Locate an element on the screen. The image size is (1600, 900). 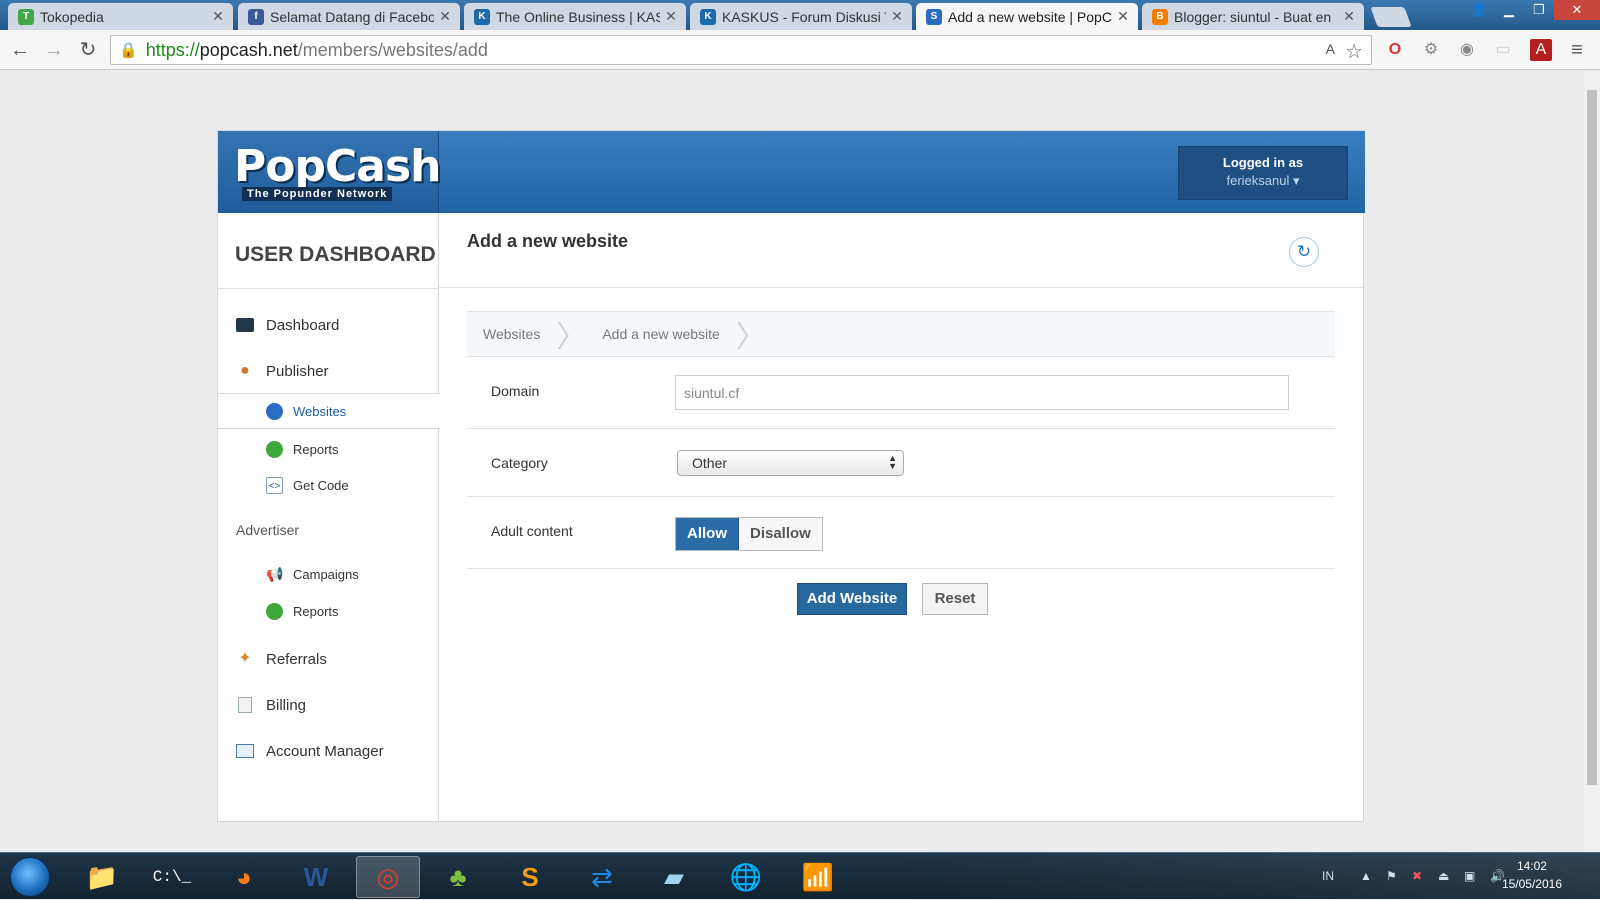
sidebar-group-advertiser: Advertiser is located at coordinates (268, 530).